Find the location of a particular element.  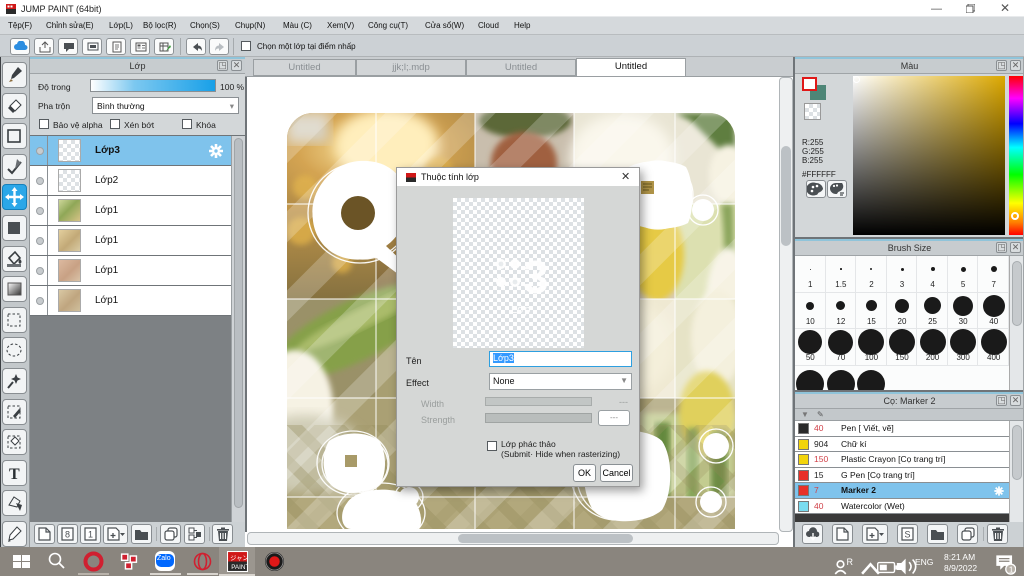

svg-text: S is located at coordinates (908, 535).